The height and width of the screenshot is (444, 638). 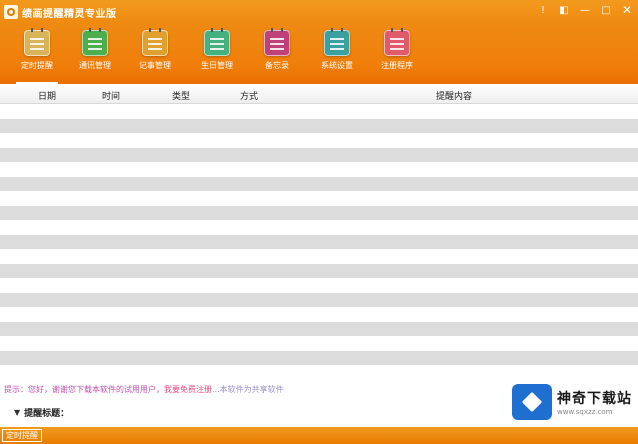 I want to click on remind-title-label: 提醒标题：, so click(x=47, y=413).